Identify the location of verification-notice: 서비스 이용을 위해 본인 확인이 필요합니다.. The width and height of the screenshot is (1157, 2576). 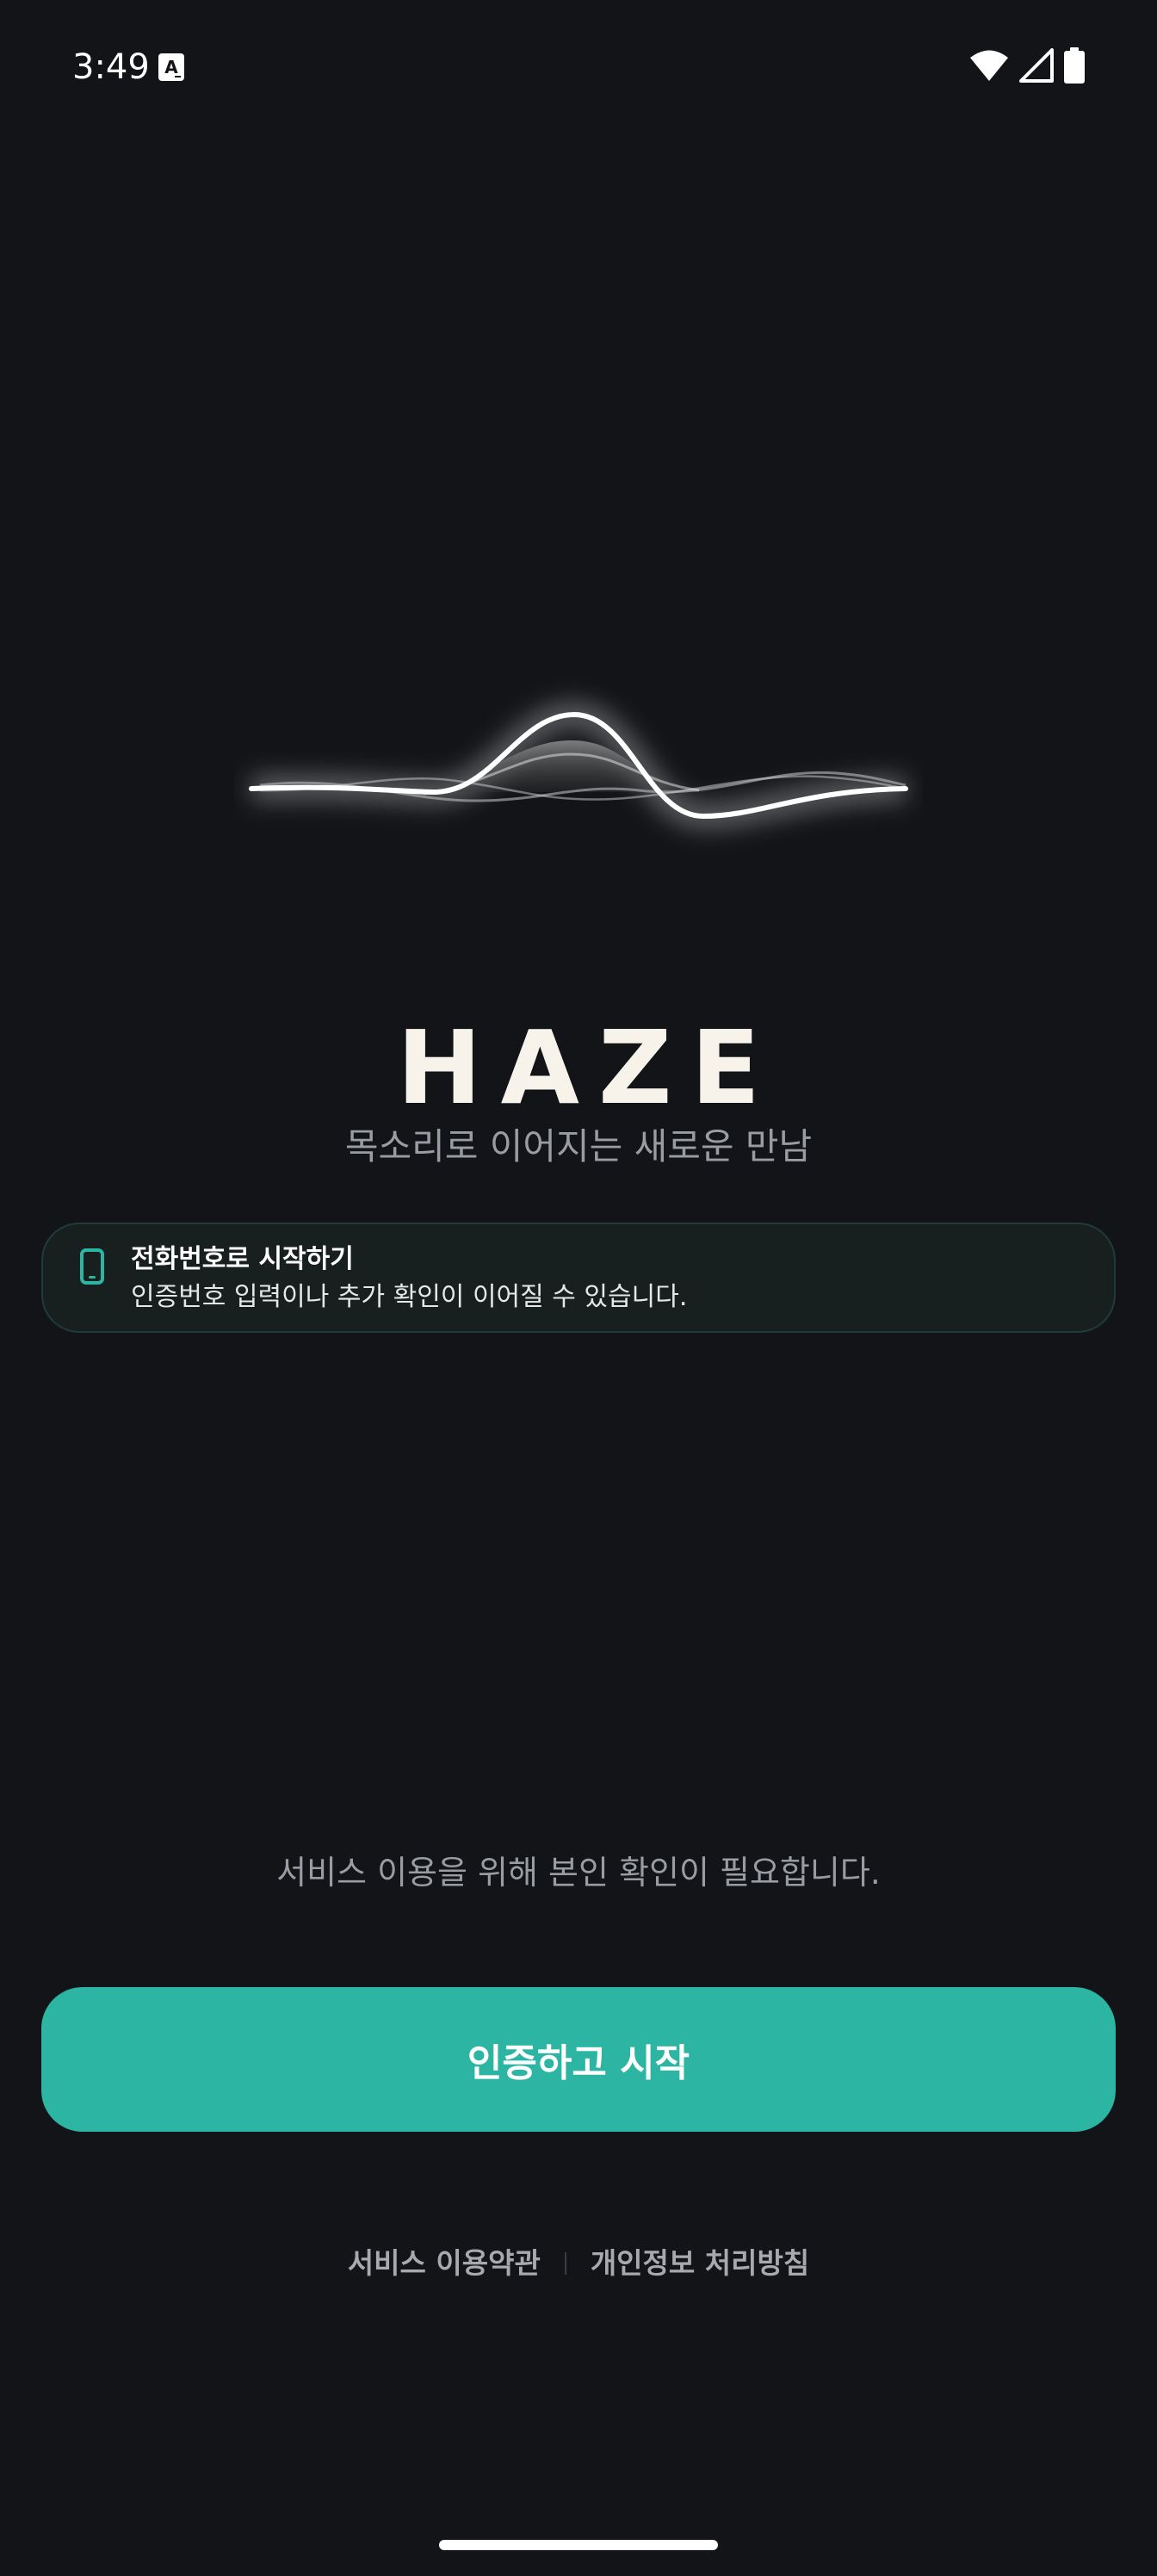
(579, 1873).